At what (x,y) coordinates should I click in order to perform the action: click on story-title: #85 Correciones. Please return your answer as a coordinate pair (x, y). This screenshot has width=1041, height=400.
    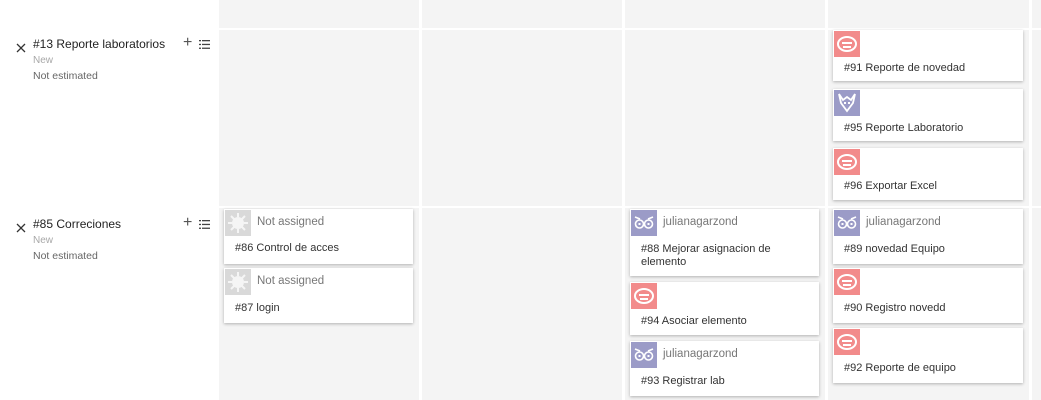
    Looking at the image, I should click on (77, 224).